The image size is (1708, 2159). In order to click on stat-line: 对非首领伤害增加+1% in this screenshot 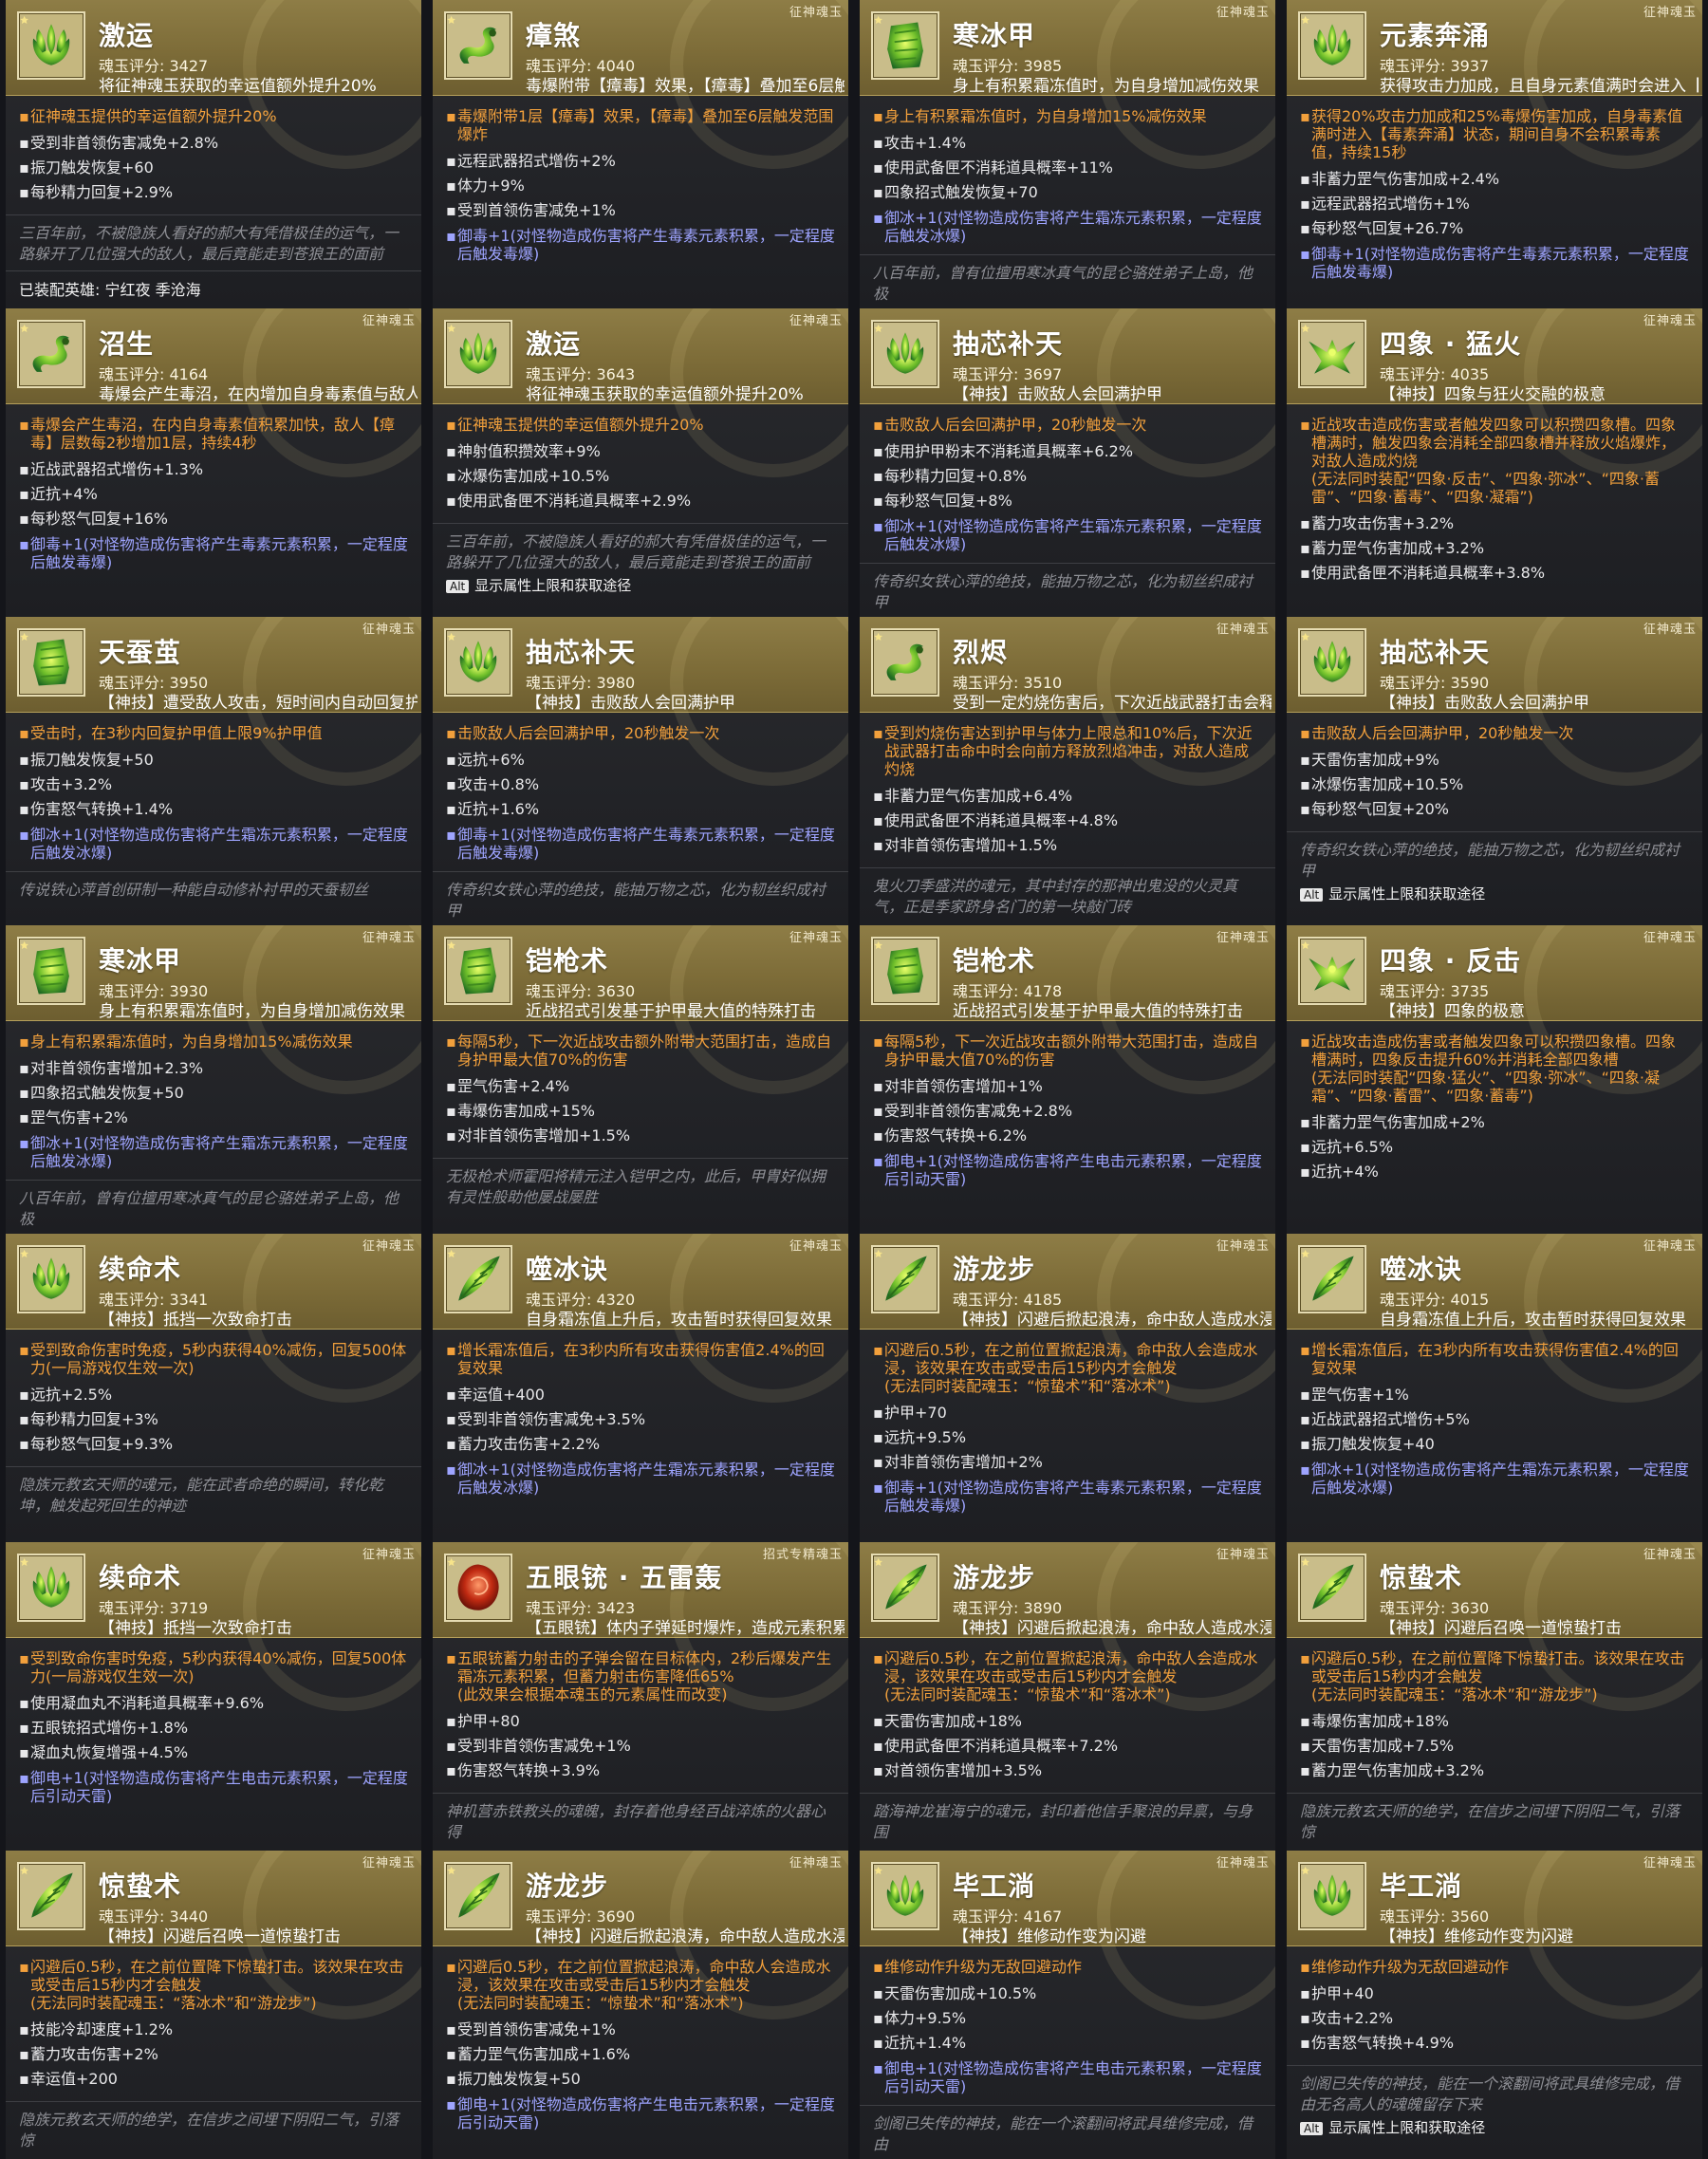, I will do `click(1067, 1086)`.